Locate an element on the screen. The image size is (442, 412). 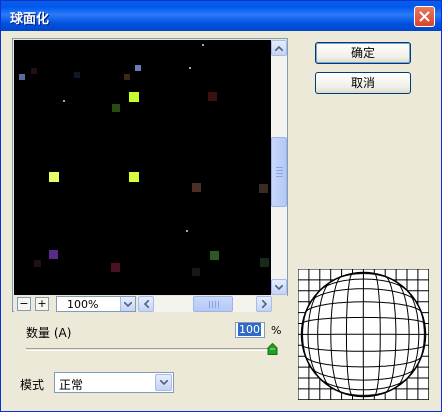
amount-slider-track is located at coordinates (151, 349).